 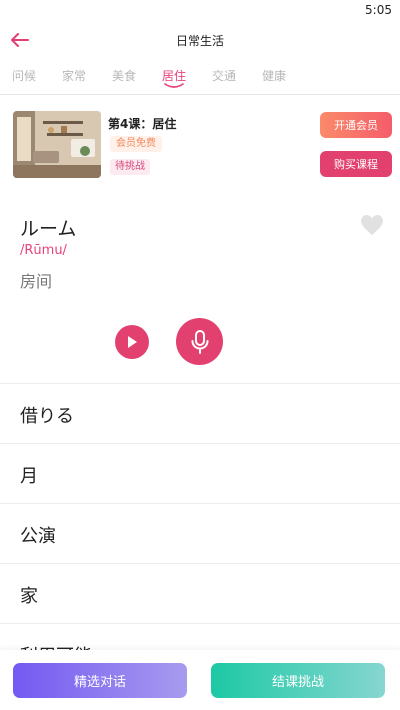 What do you see at coordinates (200, 680) in the screenshot?
I see `bottom-action-bar: 精选对话 结课挑战` at bounding box center [200, 680].